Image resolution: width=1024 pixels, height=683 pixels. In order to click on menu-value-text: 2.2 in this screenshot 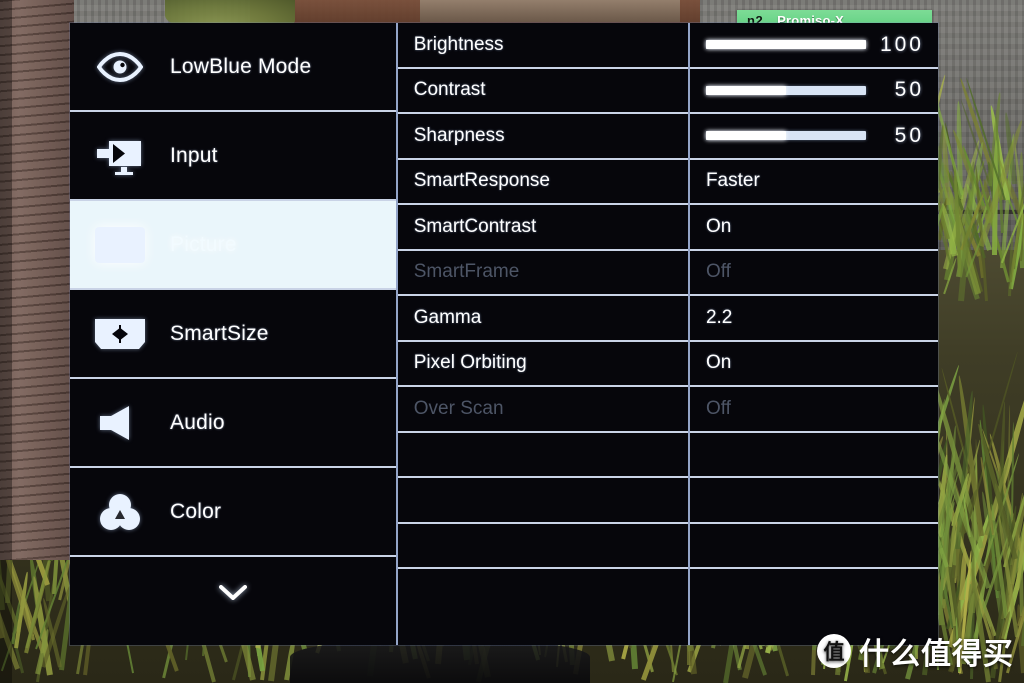, I will do `click(719, 317)`.